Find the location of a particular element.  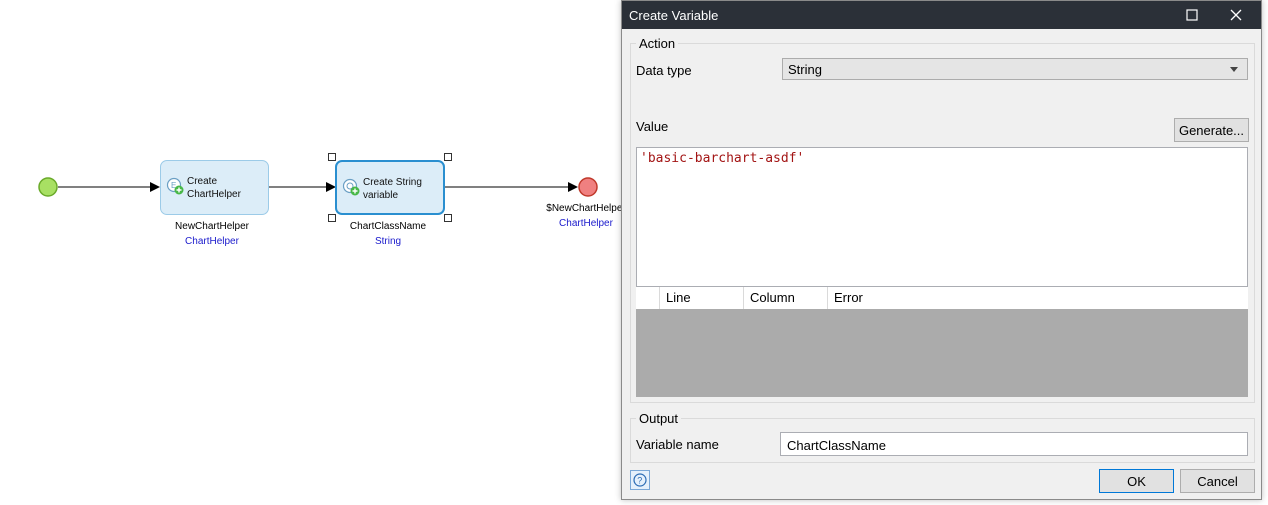

maximize-button is located at coordinates (1192, 15).